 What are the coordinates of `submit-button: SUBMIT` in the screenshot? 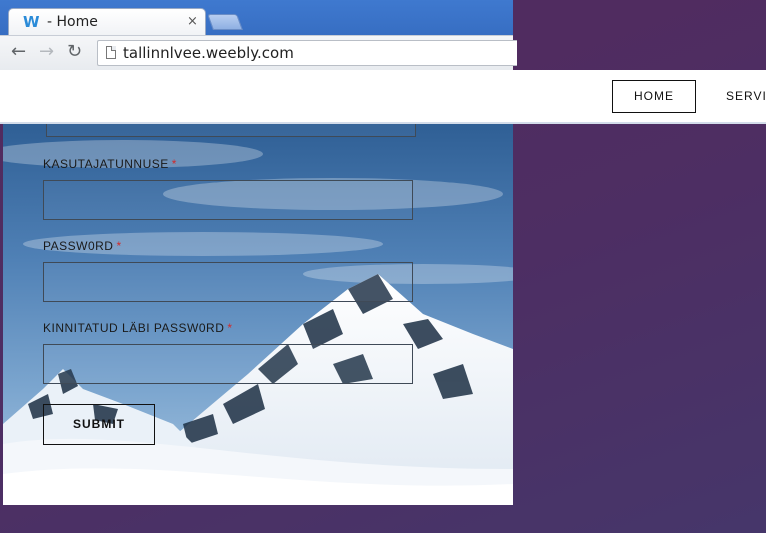 It's located at (99, 424).